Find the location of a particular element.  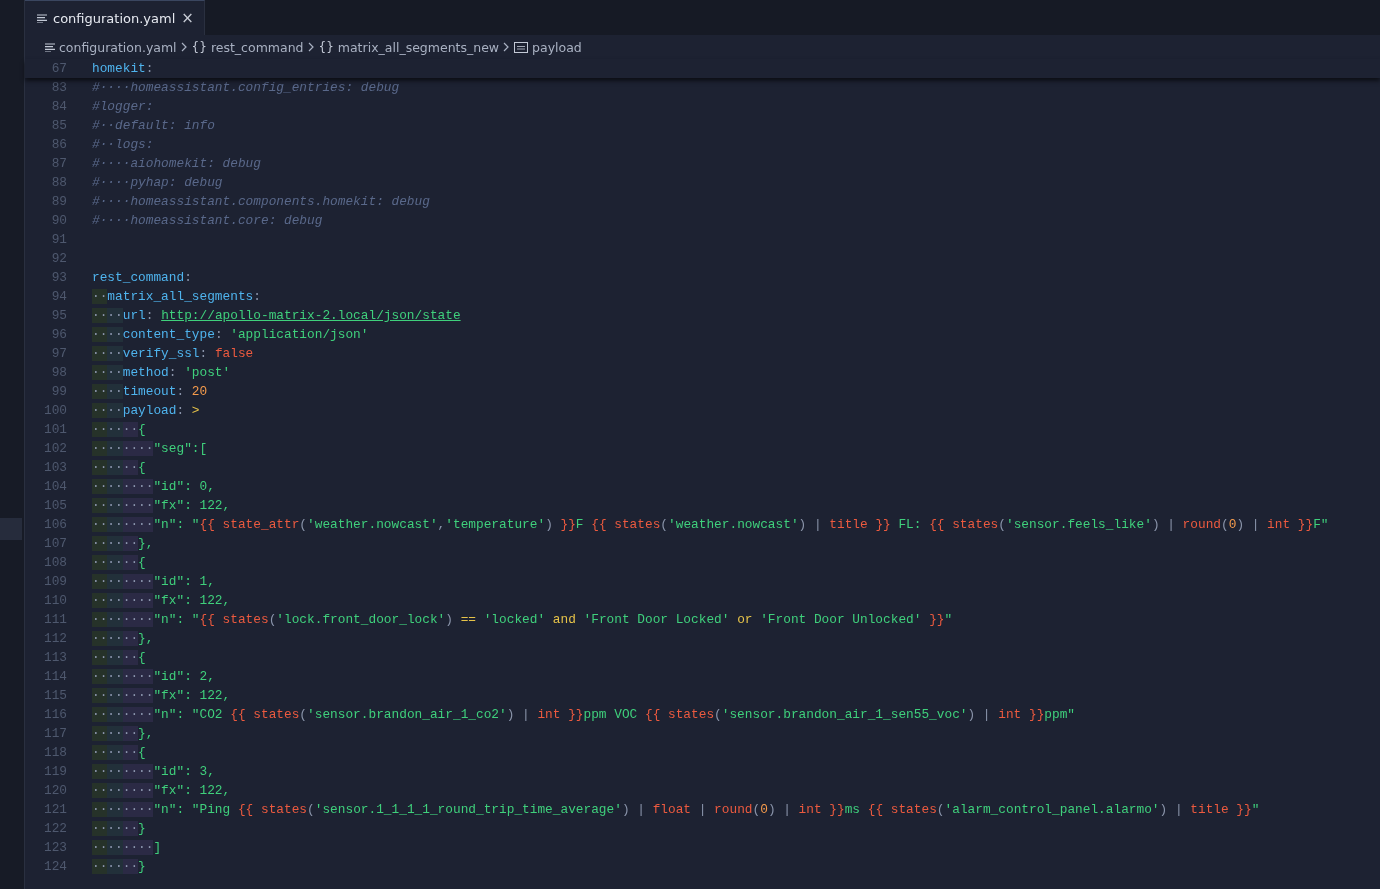

line-number: 85 is located at coordinates (59, 126).